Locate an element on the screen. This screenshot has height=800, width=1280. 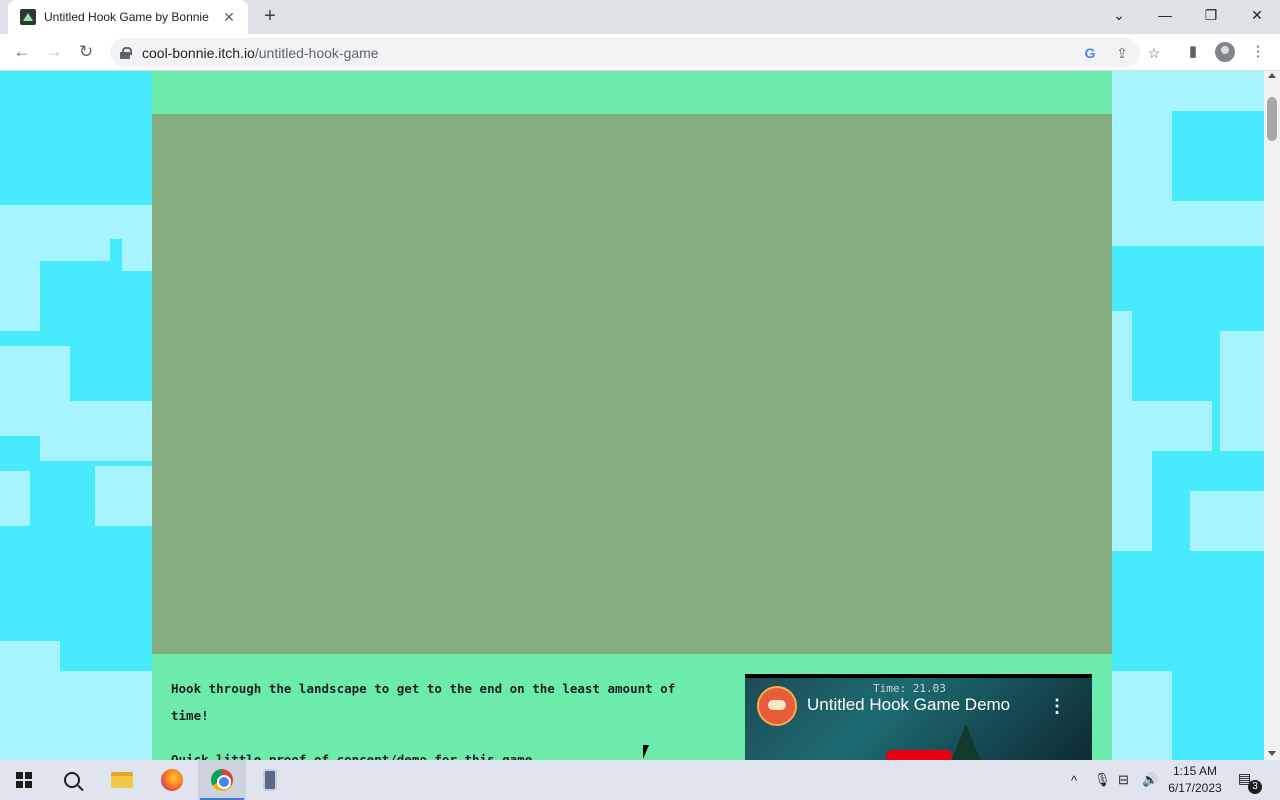
windows-logo-icon is located at coordinates (24, 780).